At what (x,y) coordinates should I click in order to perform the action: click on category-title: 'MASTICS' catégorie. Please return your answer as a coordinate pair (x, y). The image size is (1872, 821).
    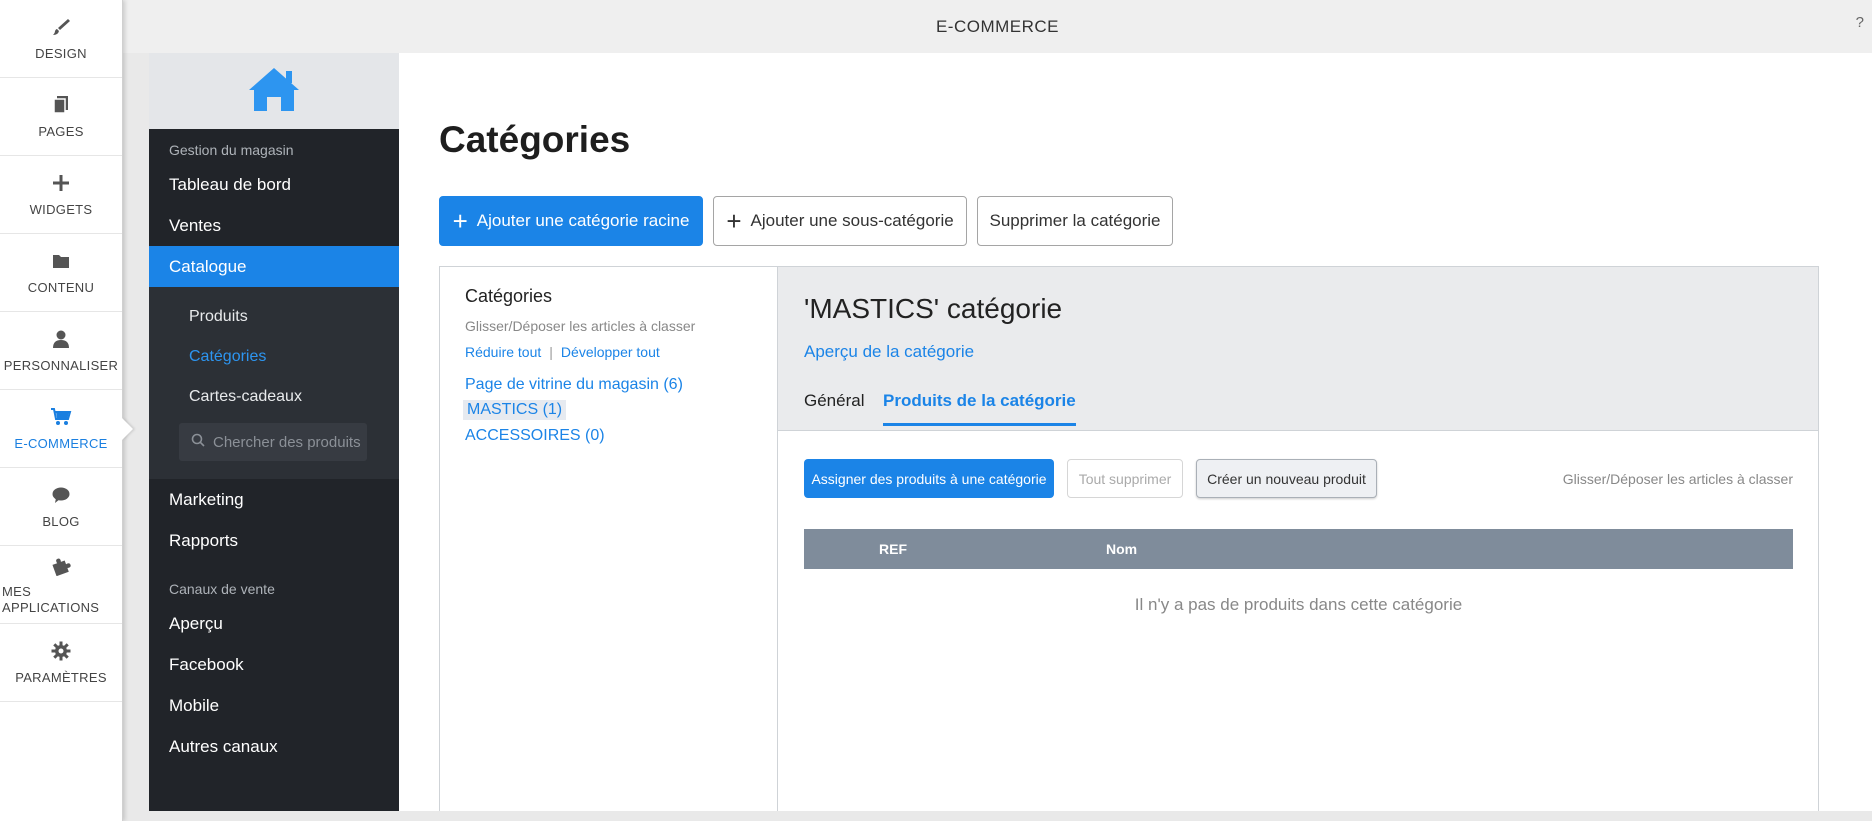
    Looking at the image, I should click on (933, 308).